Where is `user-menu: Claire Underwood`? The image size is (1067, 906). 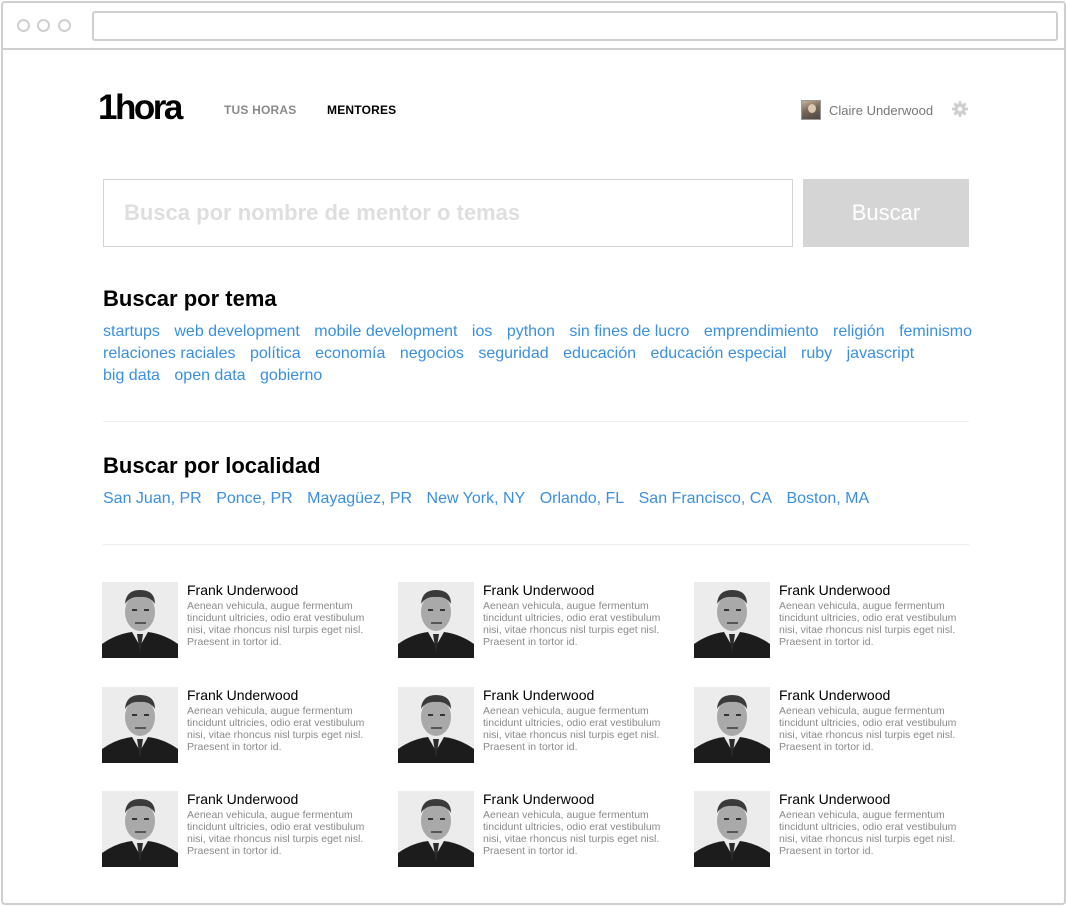 user-menu: Claire Underwood is located at coordinates (867, 110).